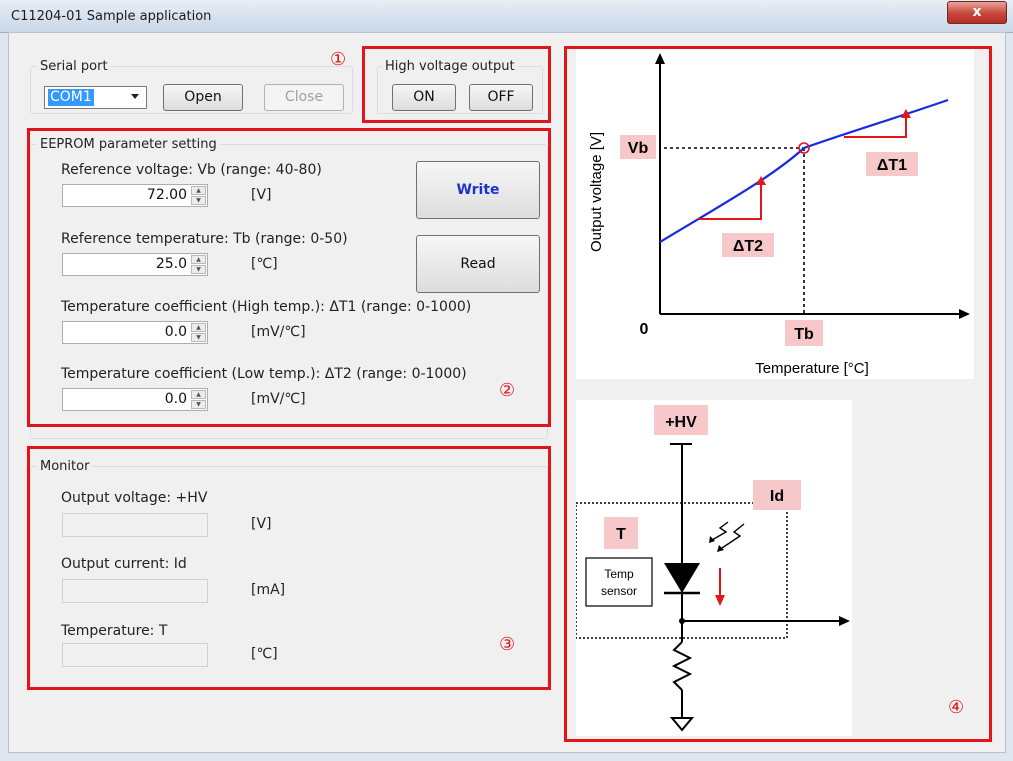 The width and height of the screenshot is (1013, 761). Describe the element at coordinates (507, 644) in the screenshot. I see `annotation-marker-3: ③` at that location.